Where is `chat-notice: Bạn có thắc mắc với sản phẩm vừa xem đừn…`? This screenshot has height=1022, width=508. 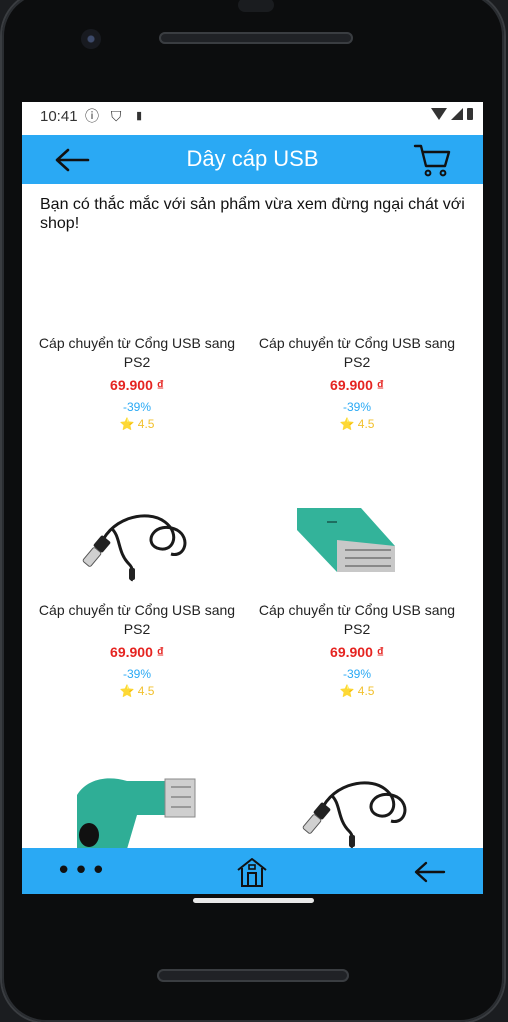
chat-notice: Bạn có thắc mắc với sản phẩm vừa xem đừn… is located at coordinates (252, 214).